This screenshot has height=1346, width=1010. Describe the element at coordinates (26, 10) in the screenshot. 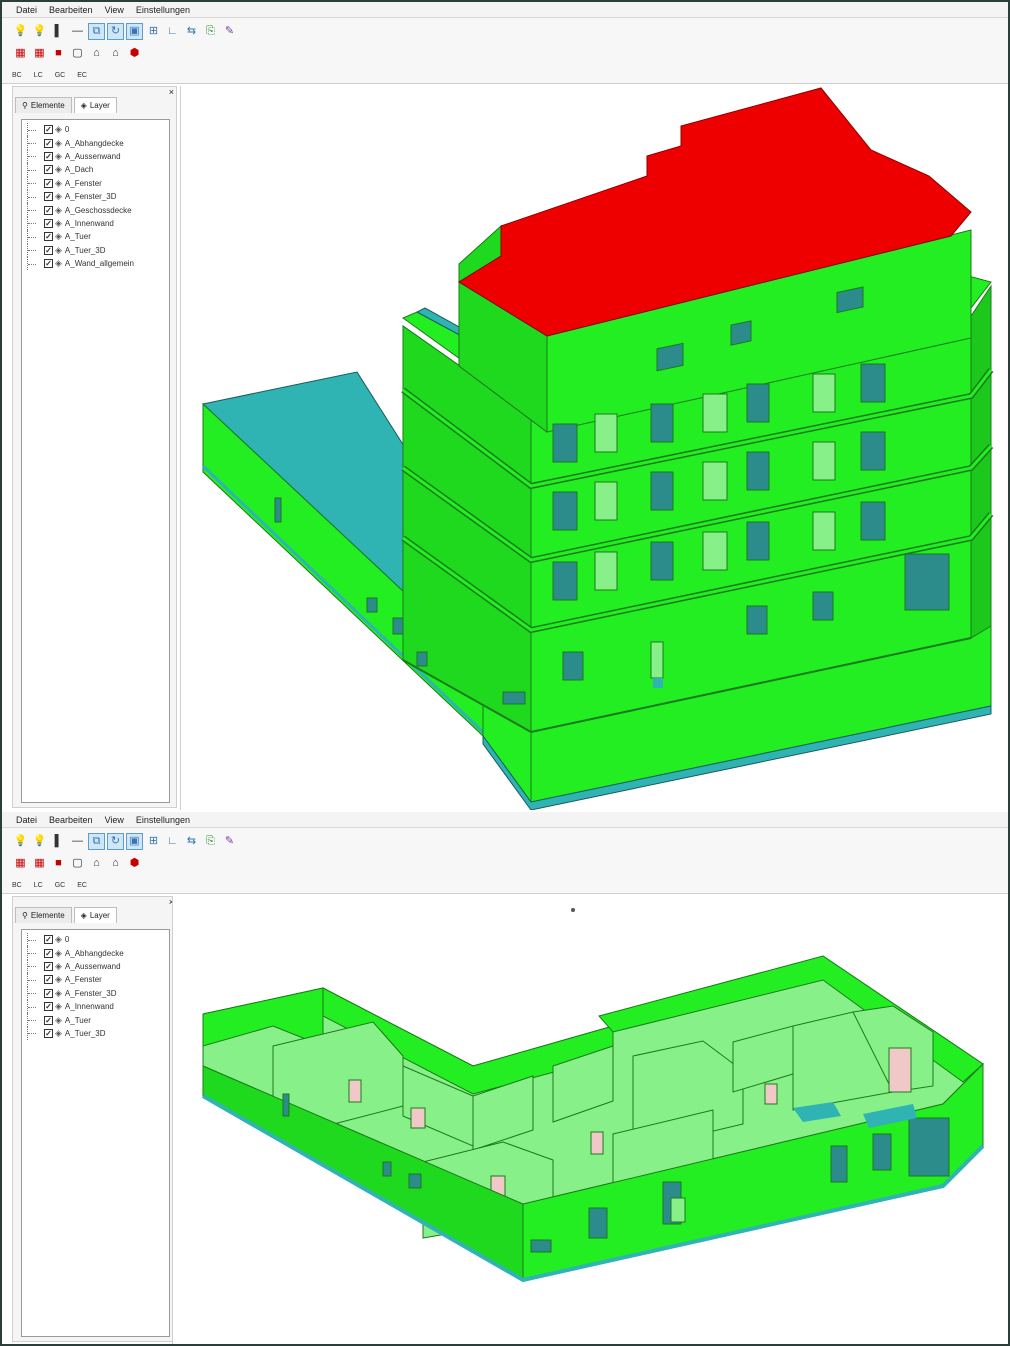

I see `menu-datei: Datei` at that location.